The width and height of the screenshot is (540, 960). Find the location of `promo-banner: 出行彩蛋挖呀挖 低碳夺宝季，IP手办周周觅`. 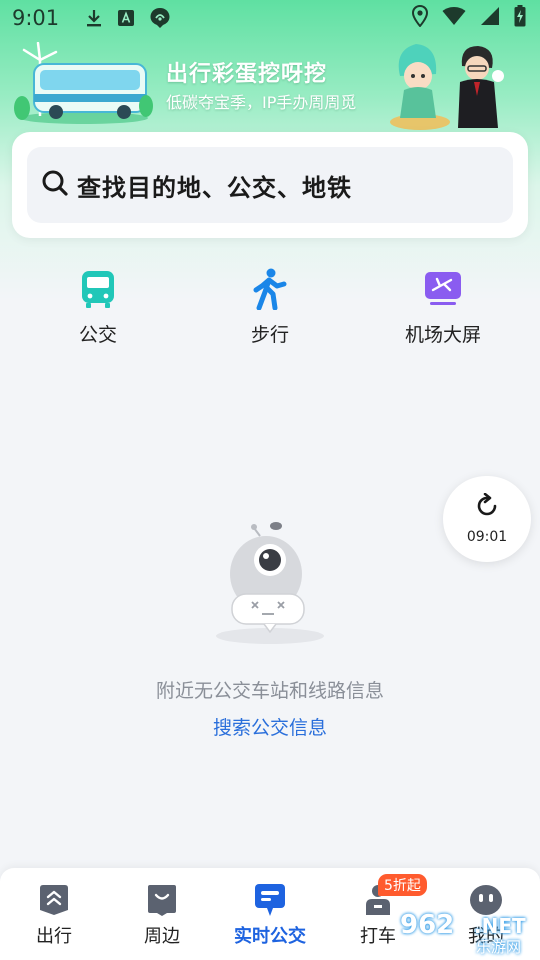

promo-banner: 出行彩蛋挖呀挖 低碳夺宝季，IP手办周周觅 is located at coordinates (270, 84).